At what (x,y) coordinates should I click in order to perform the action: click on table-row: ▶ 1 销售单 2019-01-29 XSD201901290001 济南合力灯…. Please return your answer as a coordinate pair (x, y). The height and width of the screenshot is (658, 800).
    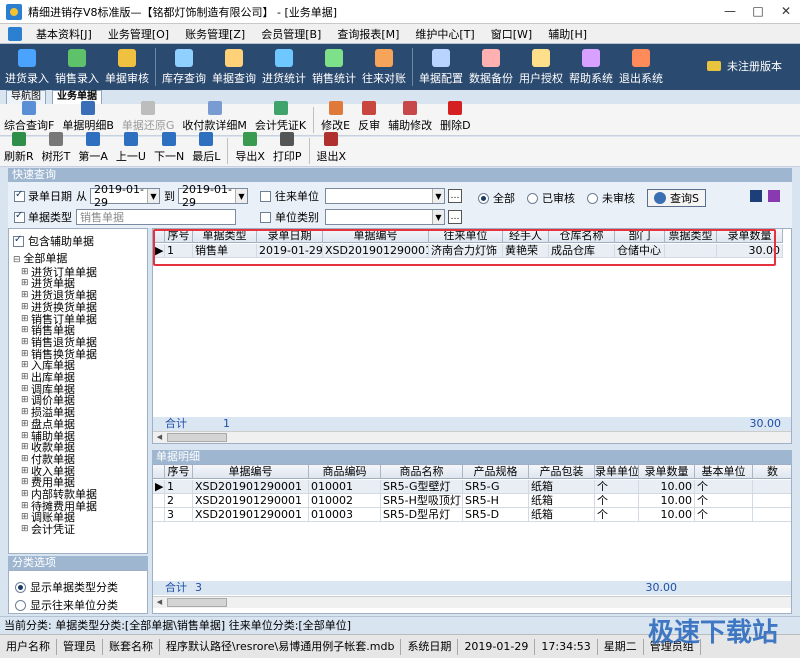
    Looking at the image, I should click on (468, 251).